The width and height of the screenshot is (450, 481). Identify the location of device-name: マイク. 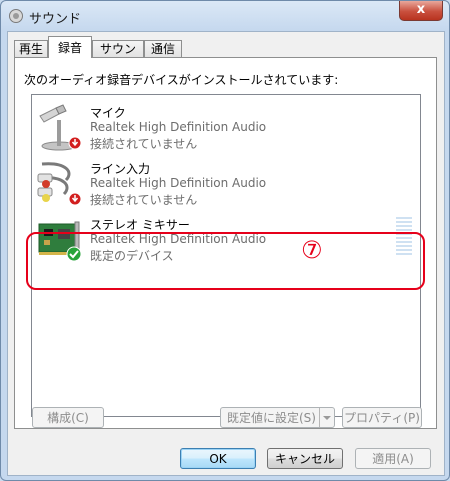
(108, 113).